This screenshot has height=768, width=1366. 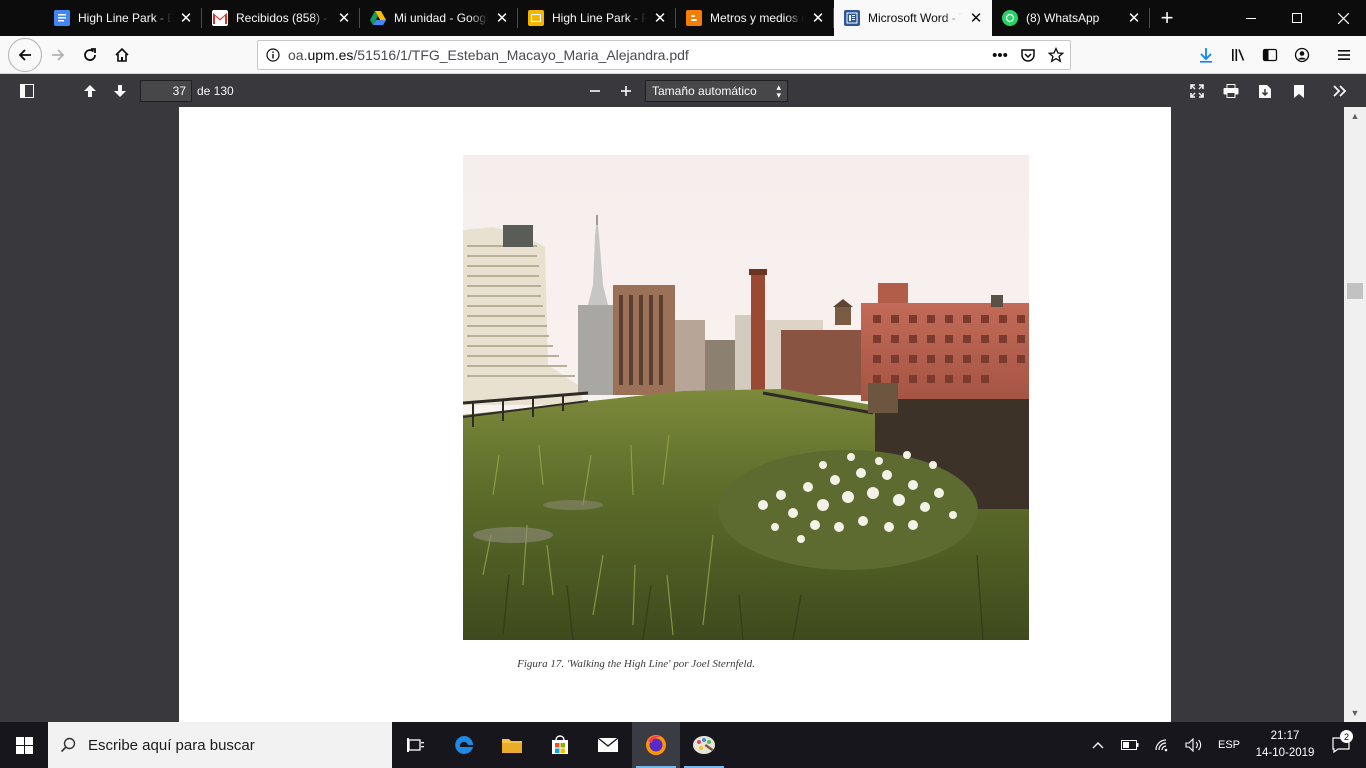 What do you see at coordinates (1251, 18) in the screenshot?
I see `minimize-icon` at bounding box center [1251, 18].